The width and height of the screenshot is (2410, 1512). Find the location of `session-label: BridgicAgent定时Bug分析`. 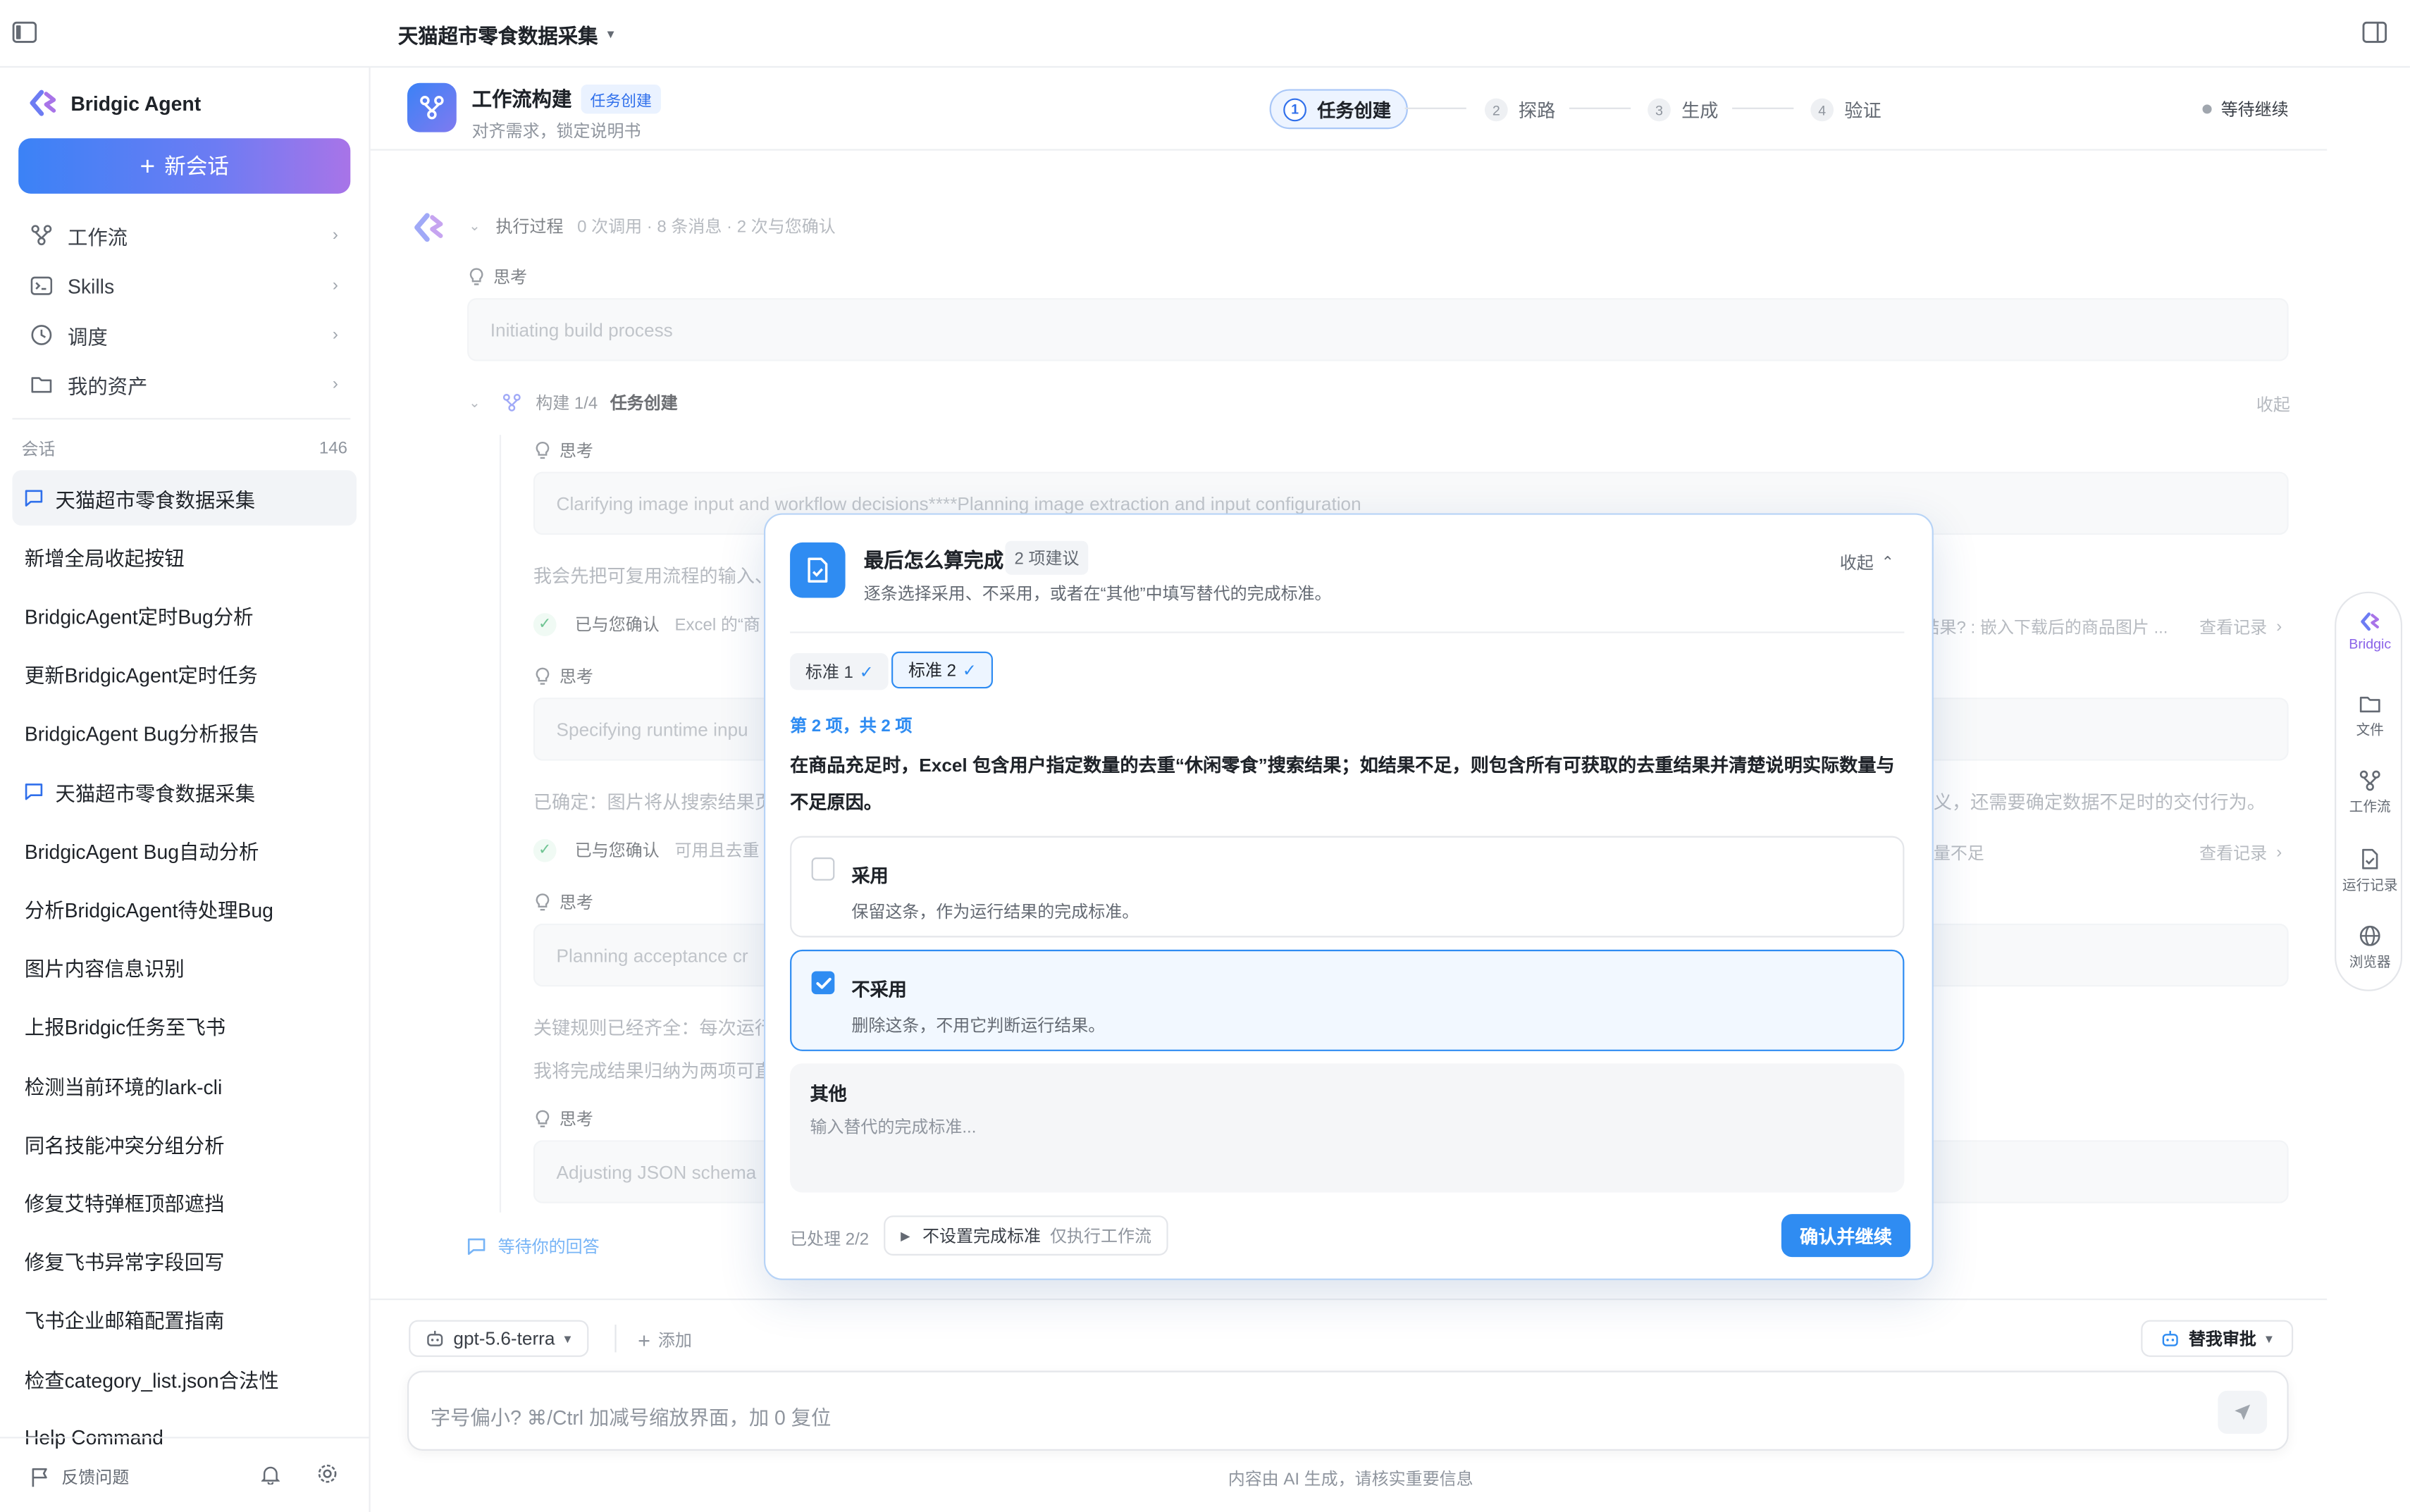

session-label: BridgicAgent定时Bug分析 is located at coordinates (139, 616).